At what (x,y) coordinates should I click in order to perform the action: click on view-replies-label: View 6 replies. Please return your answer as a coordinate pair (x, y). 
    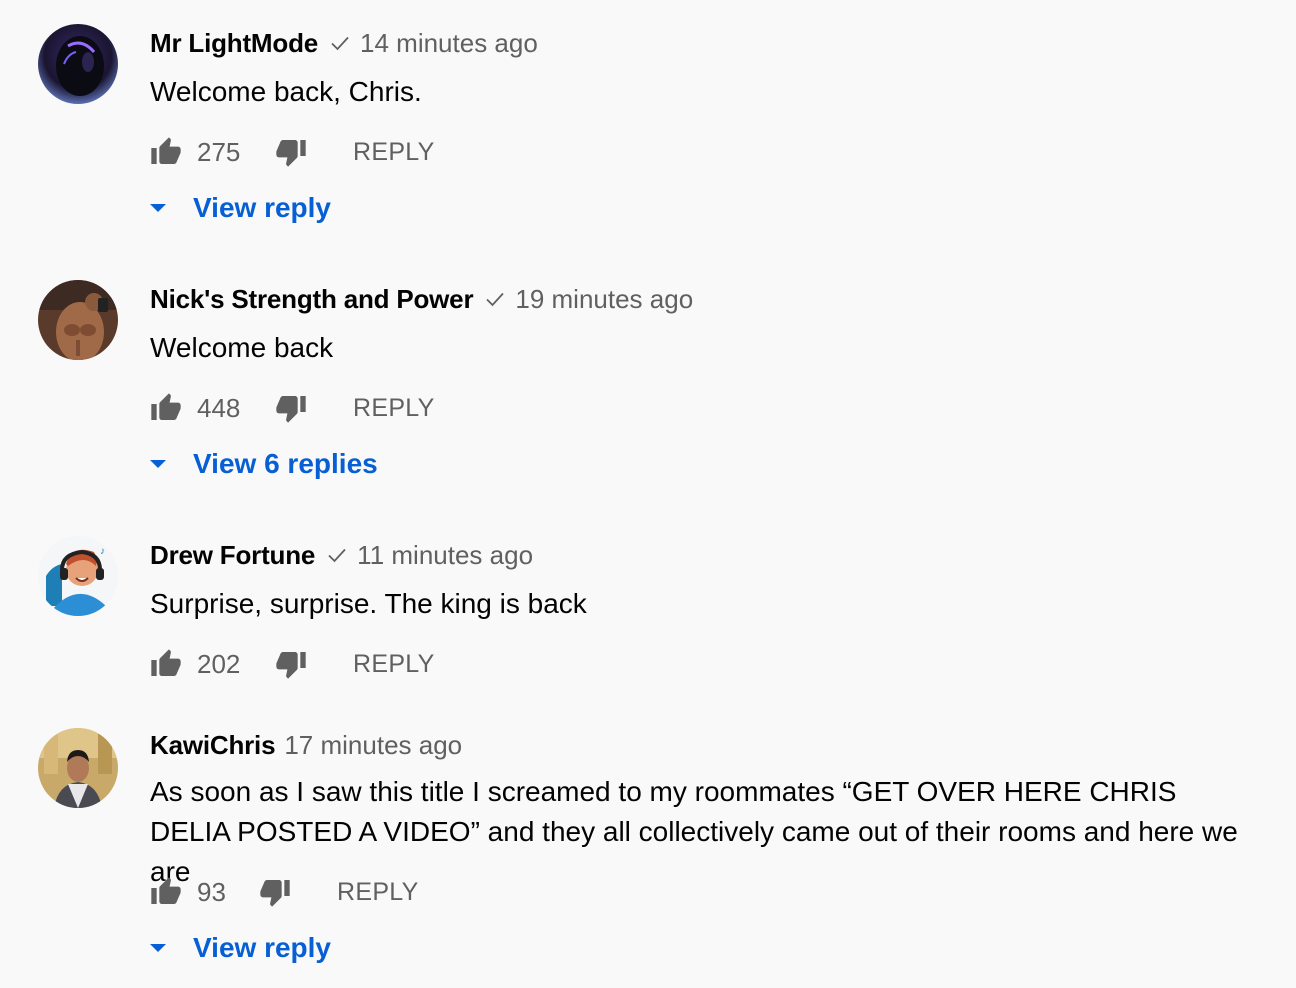
    Looking at the image, I should click on (285, 463).